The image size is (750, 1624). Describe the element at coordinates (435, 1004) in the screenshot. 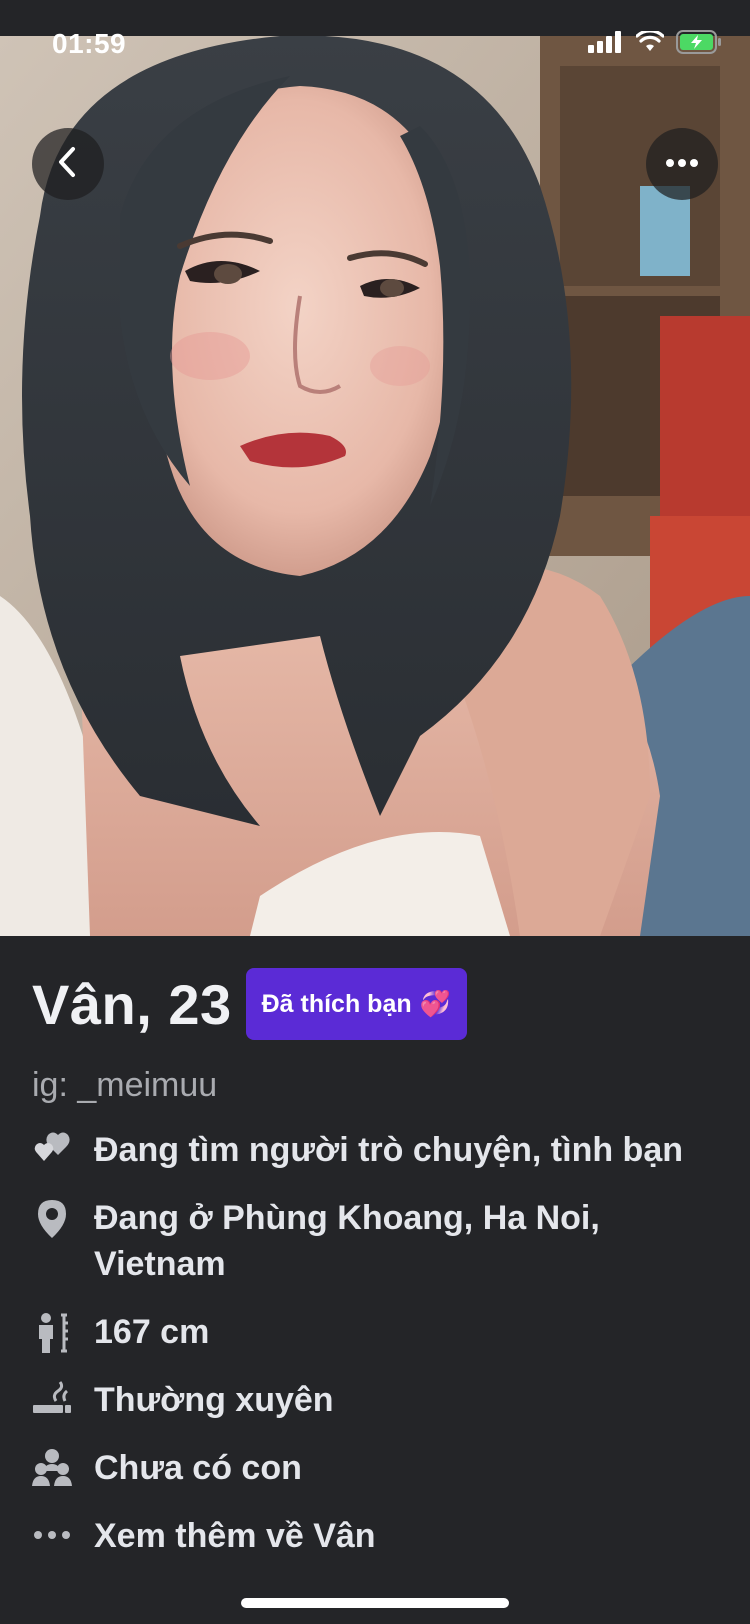

I see `hearts-emoji-icon: 💞` at that location.